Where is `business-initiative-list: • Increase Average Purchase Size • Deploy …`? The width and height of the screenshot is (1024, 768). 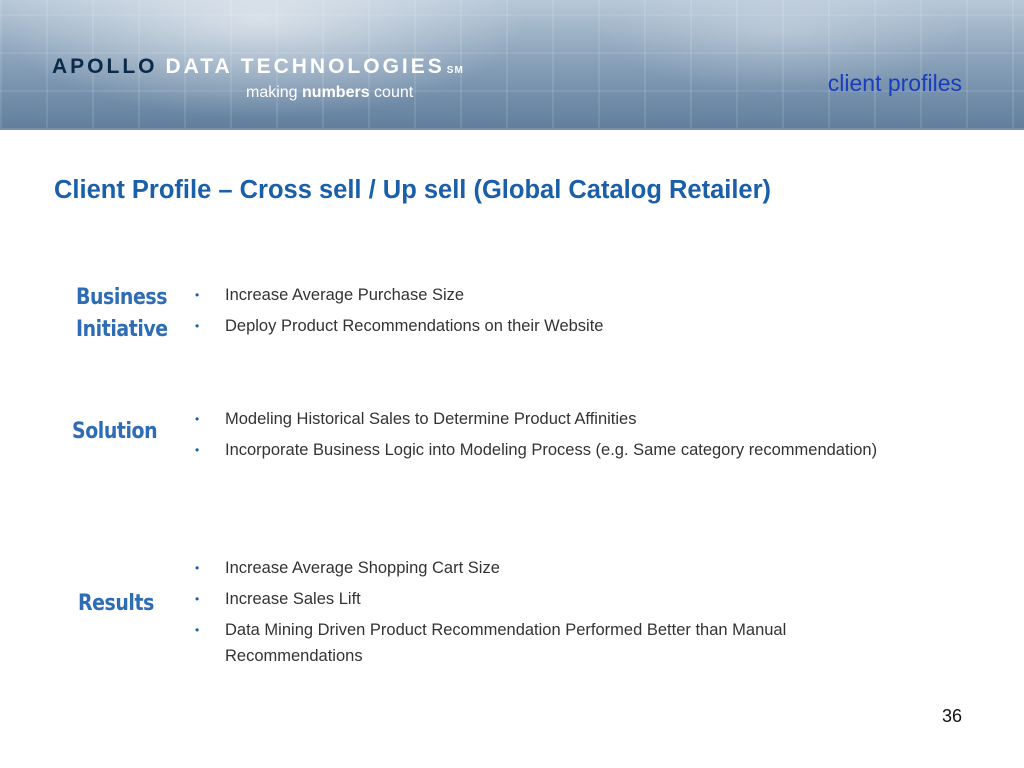
business-initiative-list: • Increase Average Purchase Size • Deploy … is located at coordinates (540, 313).